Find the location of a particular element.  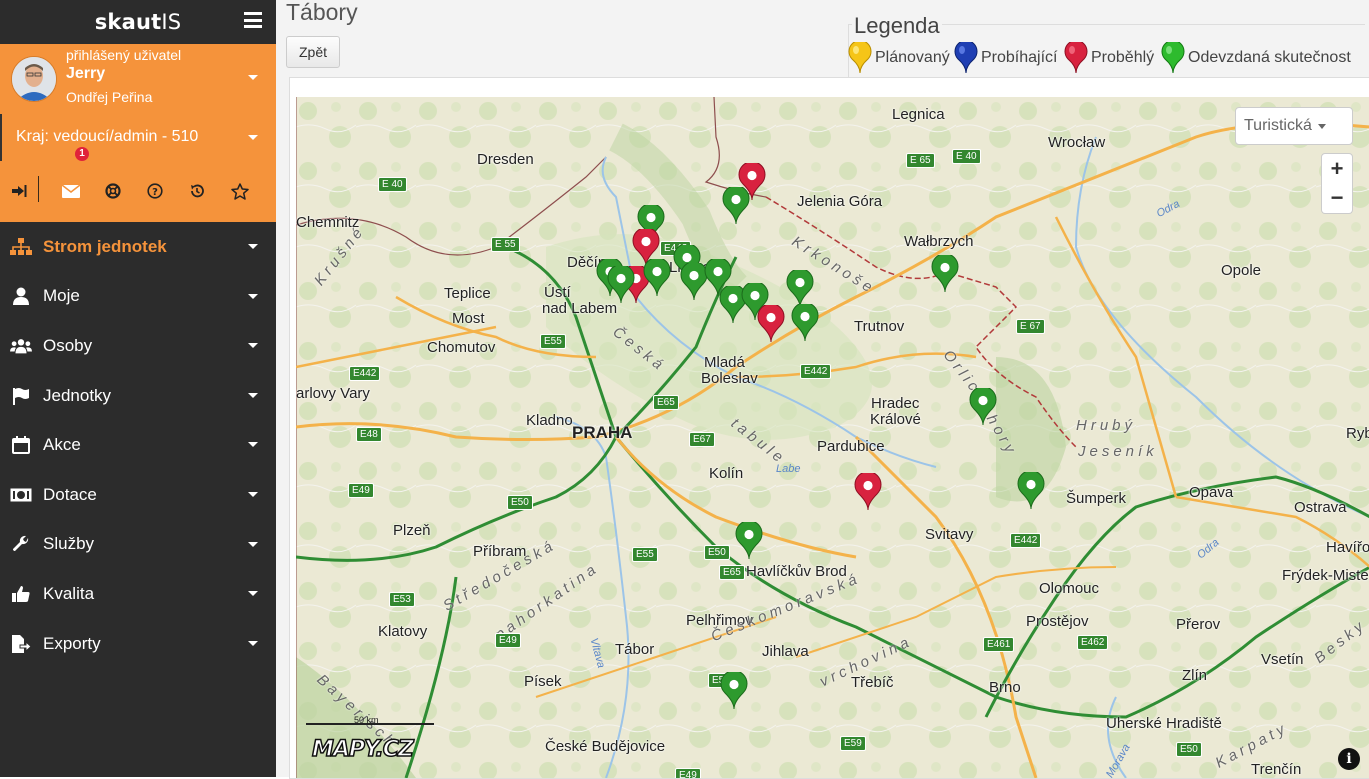

place-label-capital: PRAHA is located at coordinates (602, 432).